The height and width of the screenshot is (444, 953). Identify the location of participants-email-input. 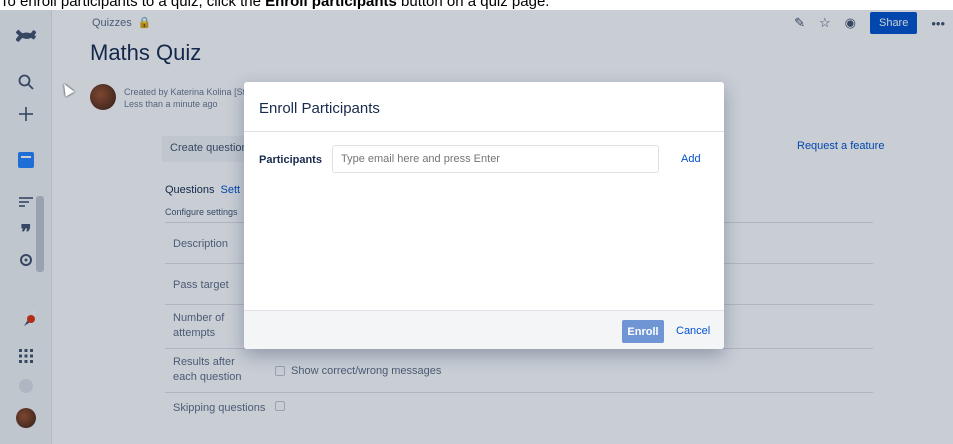
(495, 159).